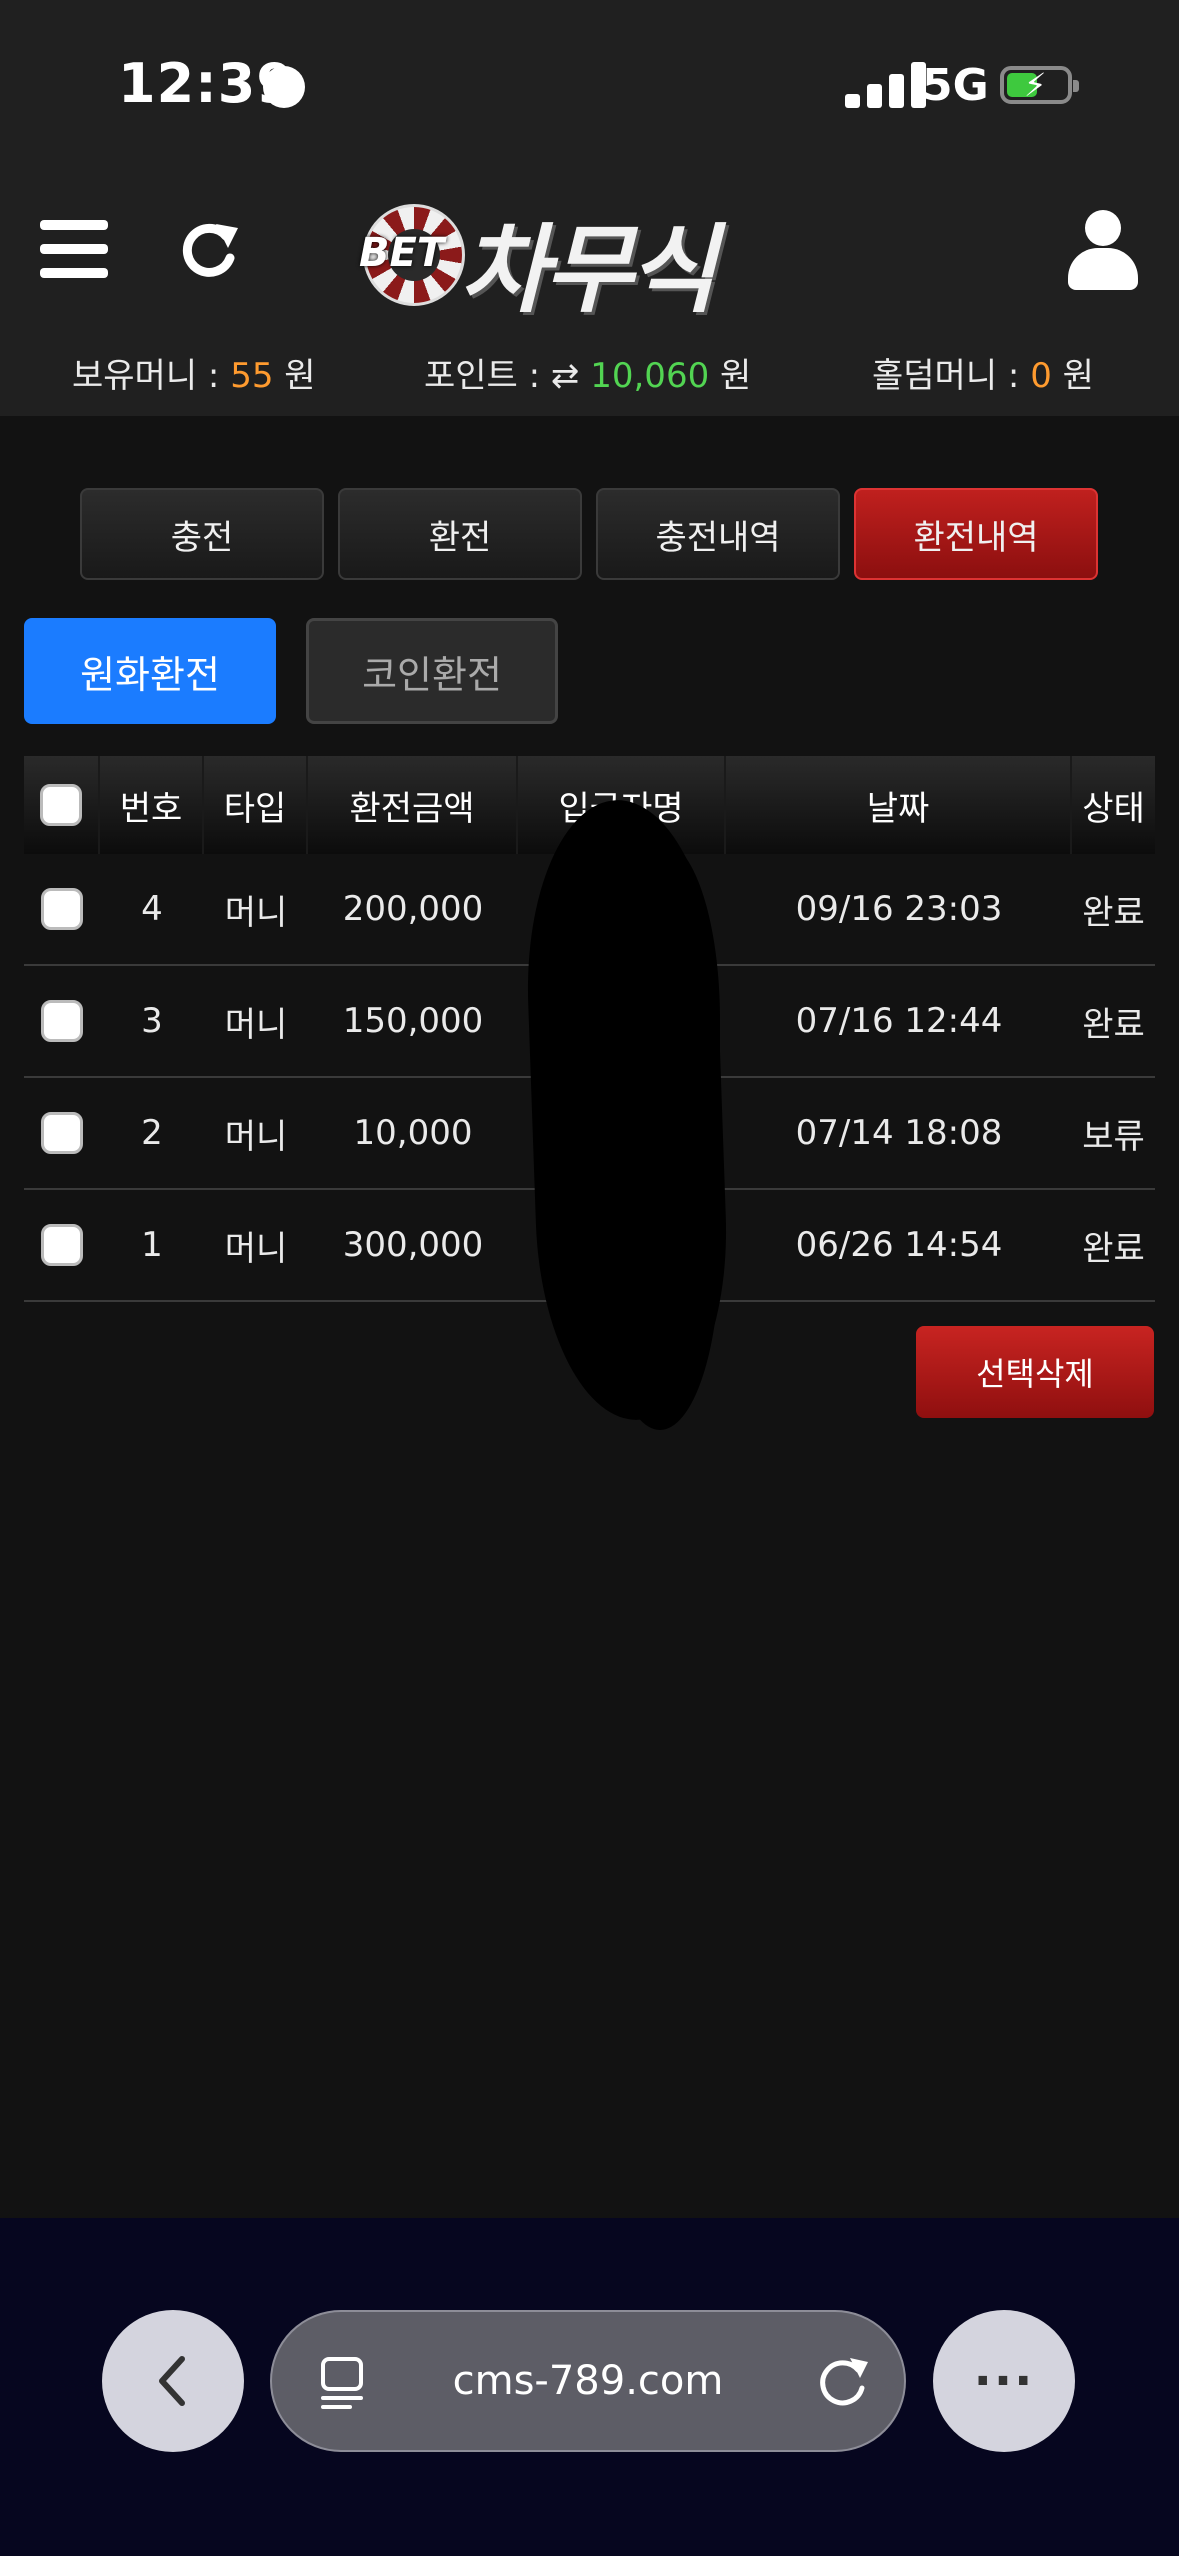  I want to click on select-all-cell, so click(62, 805).